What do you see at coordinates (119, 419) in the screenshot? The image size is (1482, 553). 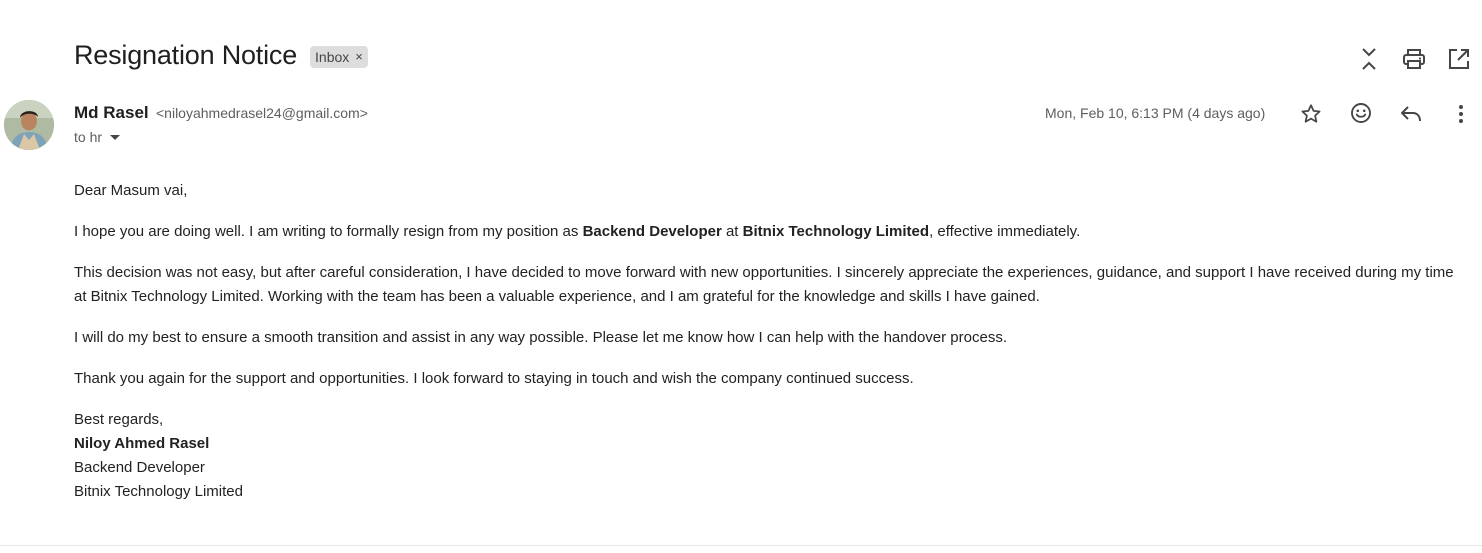 I see `closing: Best regards,` at bounding box center [119, 419].